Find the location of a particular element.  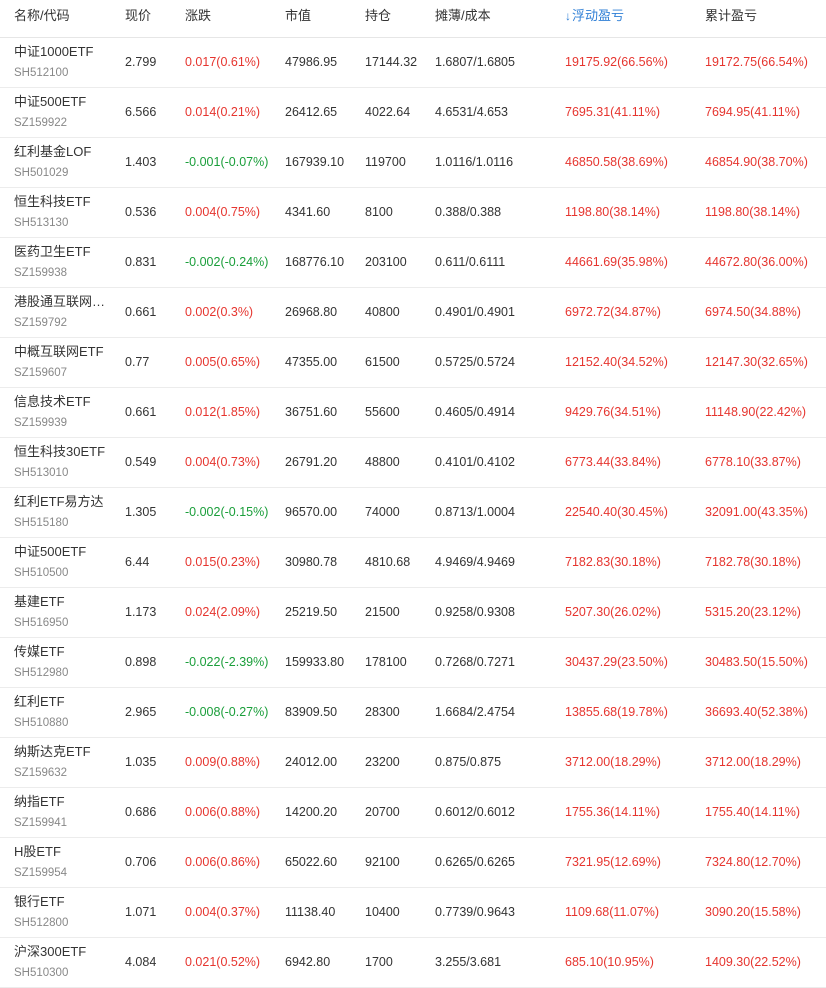

market-value-cell: 159933.80 is located at coordinates (315, 662).